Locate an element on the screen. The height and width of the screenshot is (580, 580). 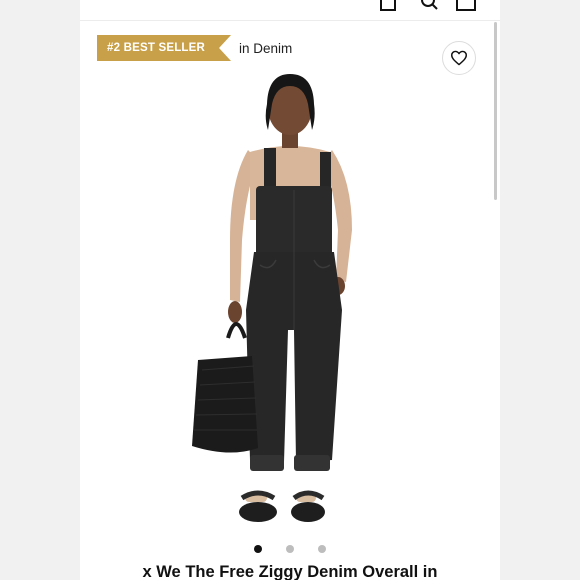
category-link: in Denim is located at coordinates (265, 48).